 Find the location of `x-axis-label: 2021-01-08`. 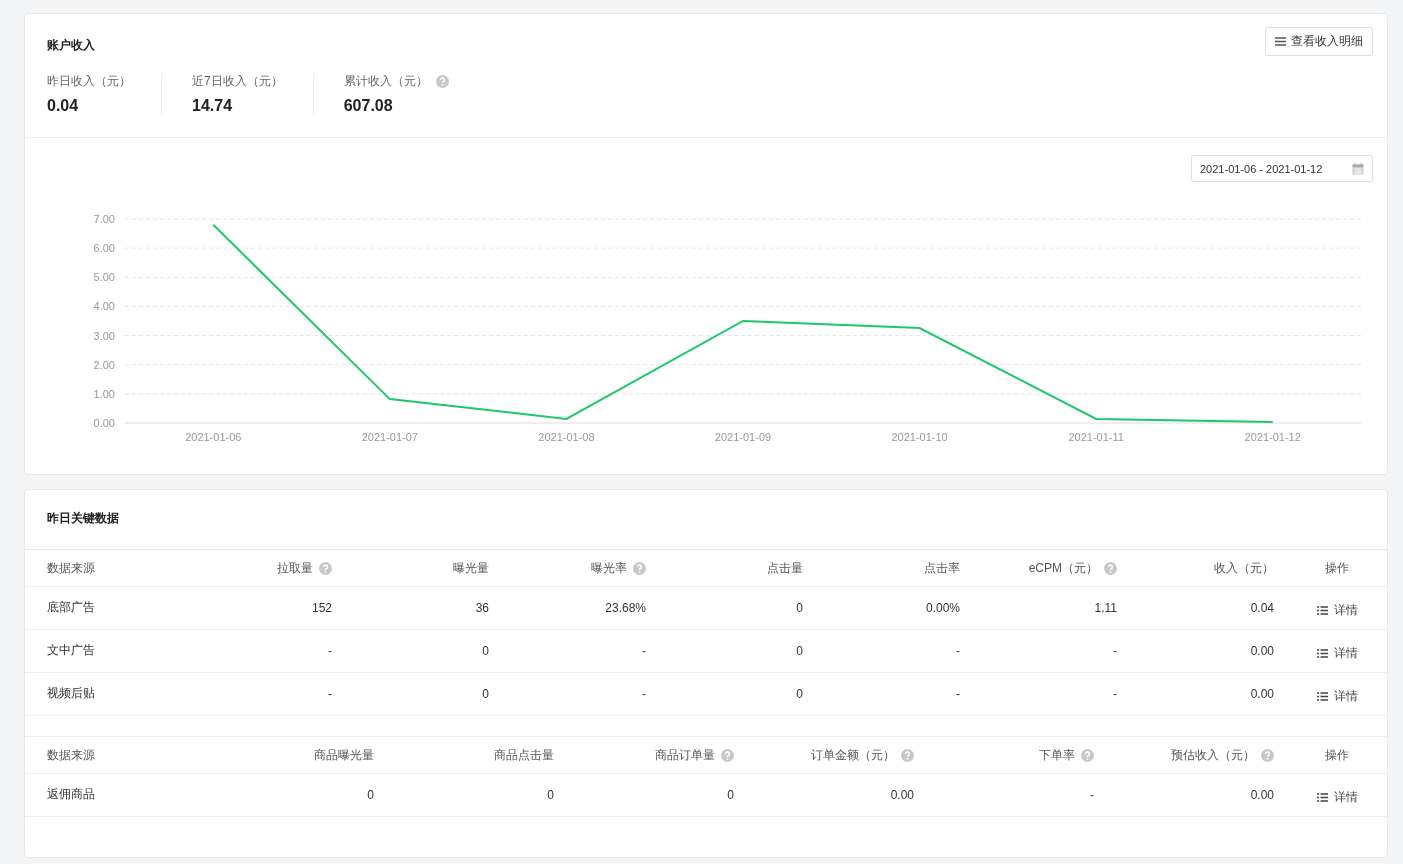

x-axis-label: 2021-01-08 is located at coordinates (566, 437).